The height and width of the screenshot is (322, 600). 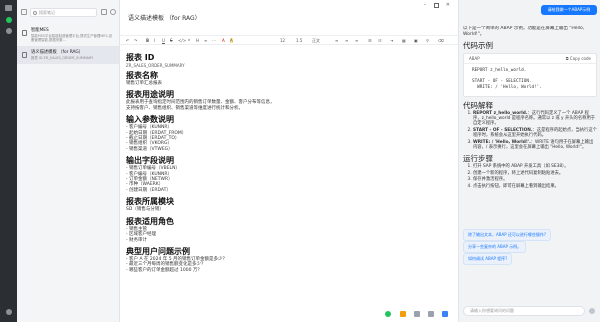 What do you see at coordinates (231, 40) in the screenshot?
I see `highlight-button: A` at bounding box center [231, 40].